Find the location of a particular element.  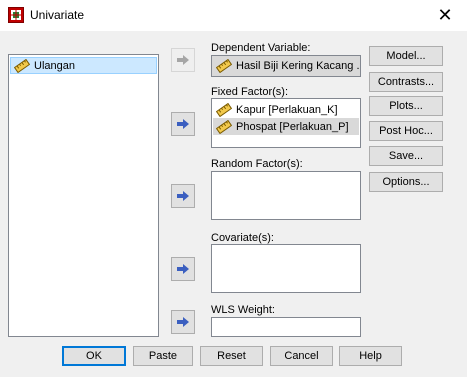

wls-weight-label: WLS Weight: is located at coordinates (243, 310).